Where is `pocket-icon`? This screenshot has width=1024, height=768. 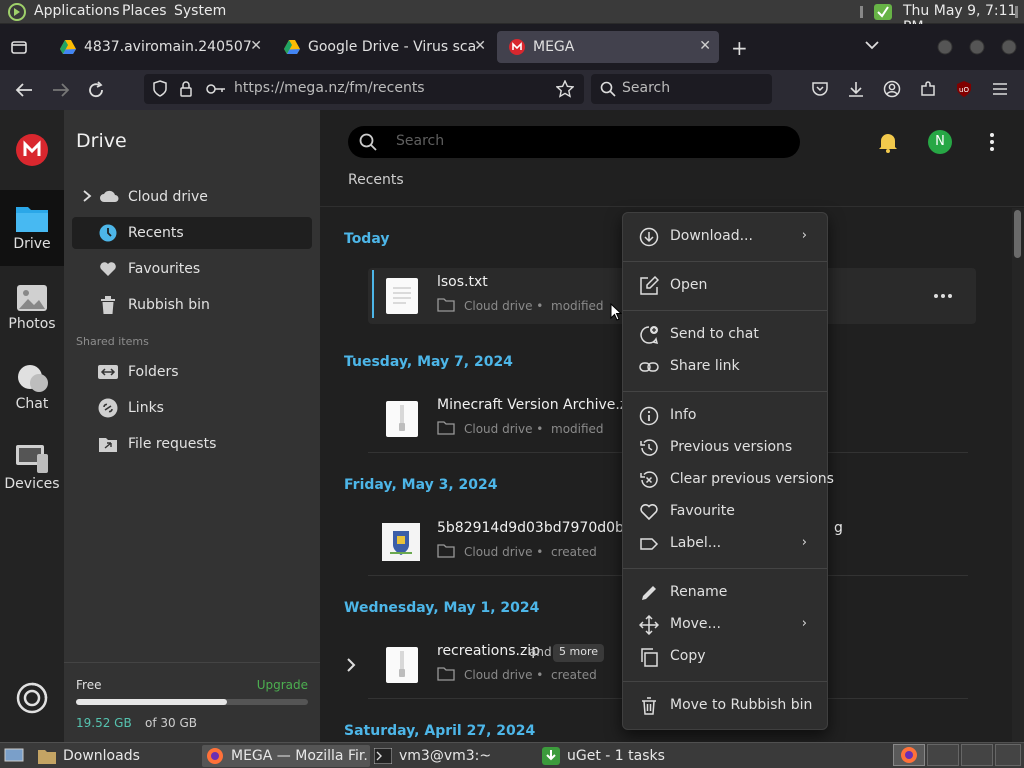 pocket-icon is located at coordinates (820, 89).